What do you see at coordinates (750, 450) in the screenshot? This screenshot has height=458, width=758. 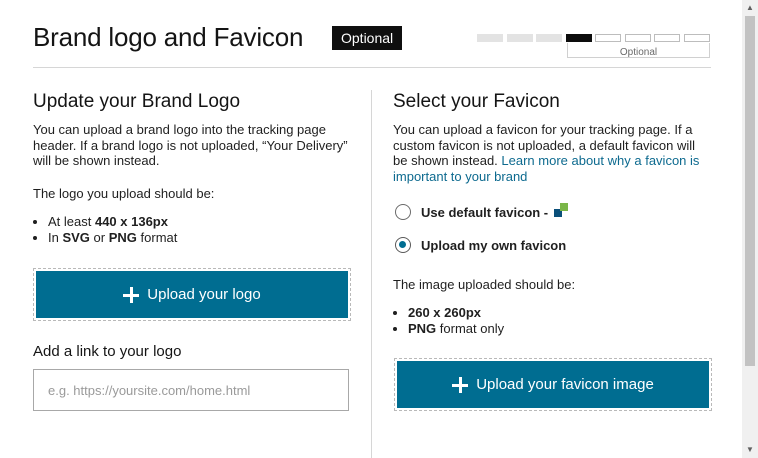 I see `scroll-down-arrow-icon: ▼` at bounding box center [750, 450].